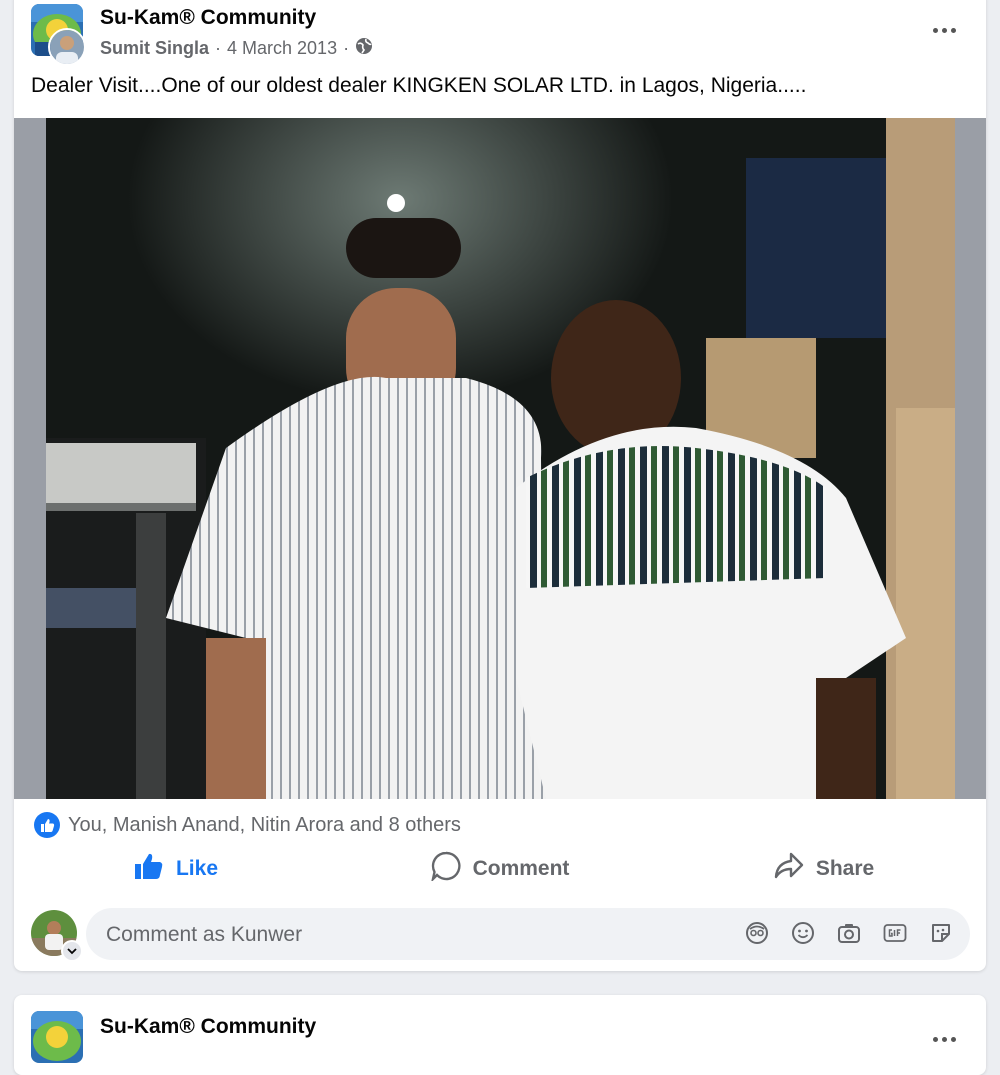  I want to click on comment-input, so click(416, 935).